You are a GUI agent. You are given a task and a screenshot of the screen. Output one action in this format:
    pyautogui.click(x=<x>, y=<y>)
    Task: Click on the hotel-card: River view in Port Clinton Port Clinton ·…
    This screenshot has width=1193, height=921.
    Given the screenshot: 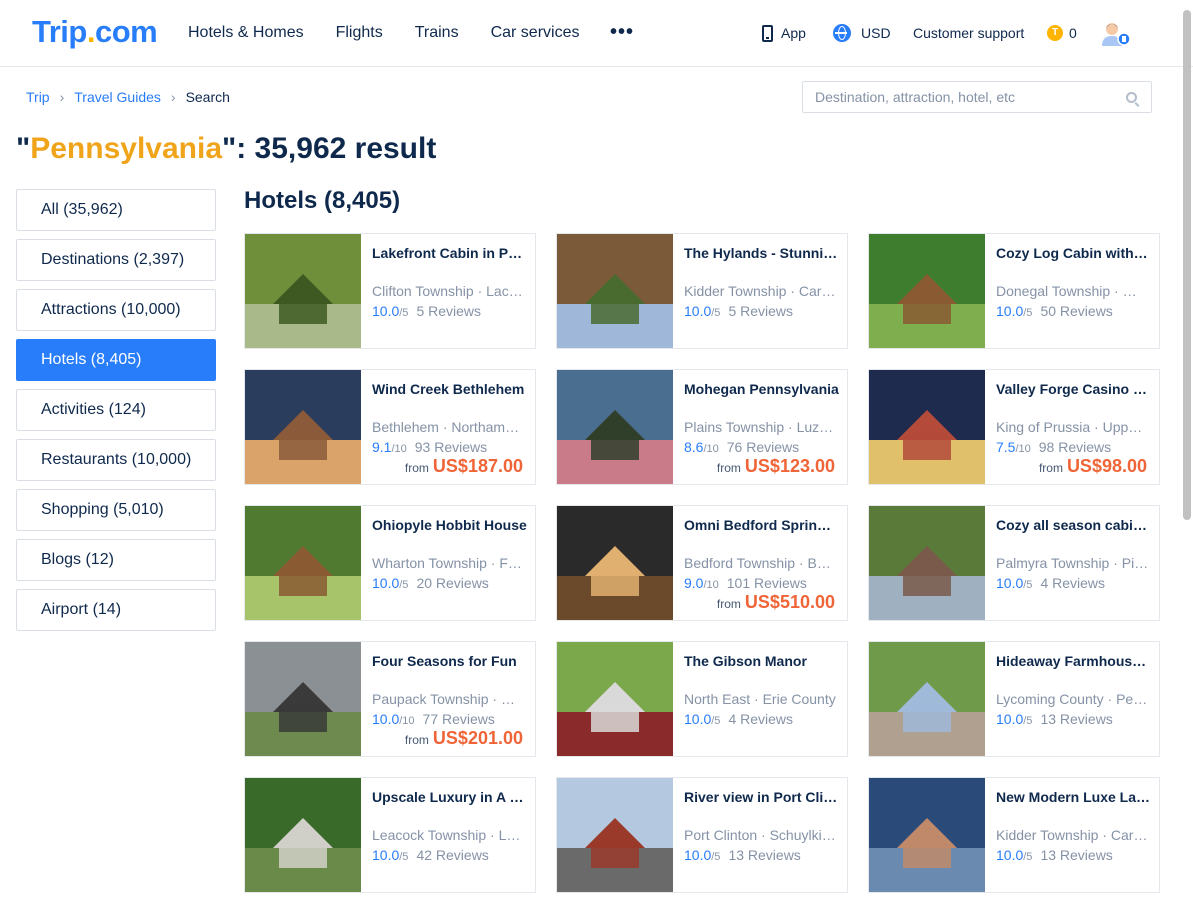 What is the action you would take?
    pyautogui.click(x=702, y=835)
    